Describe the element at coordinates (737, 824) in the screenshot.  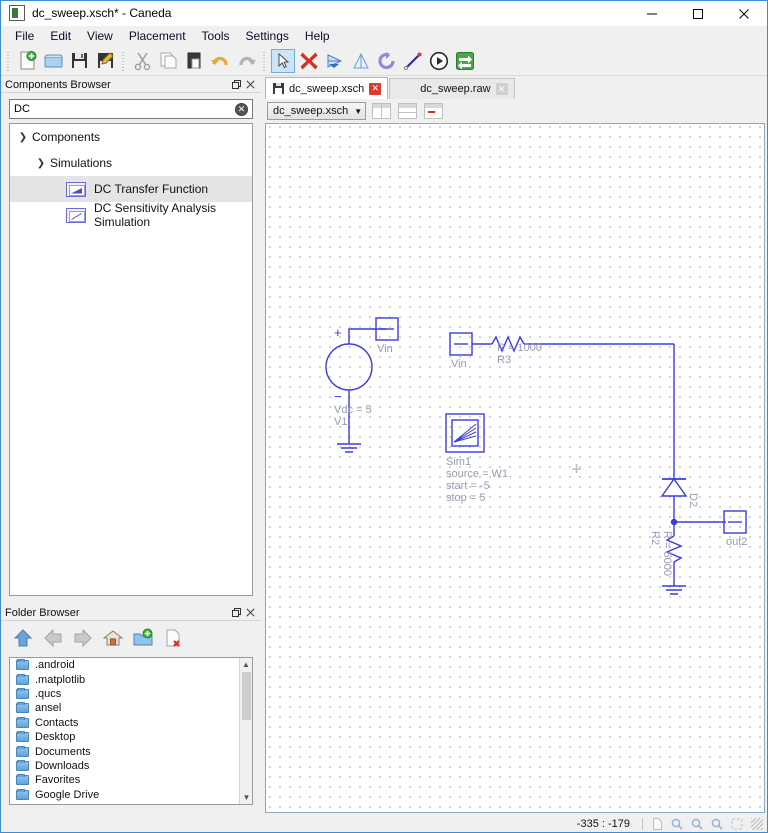
I see `zoom-fit-icon` at that location.